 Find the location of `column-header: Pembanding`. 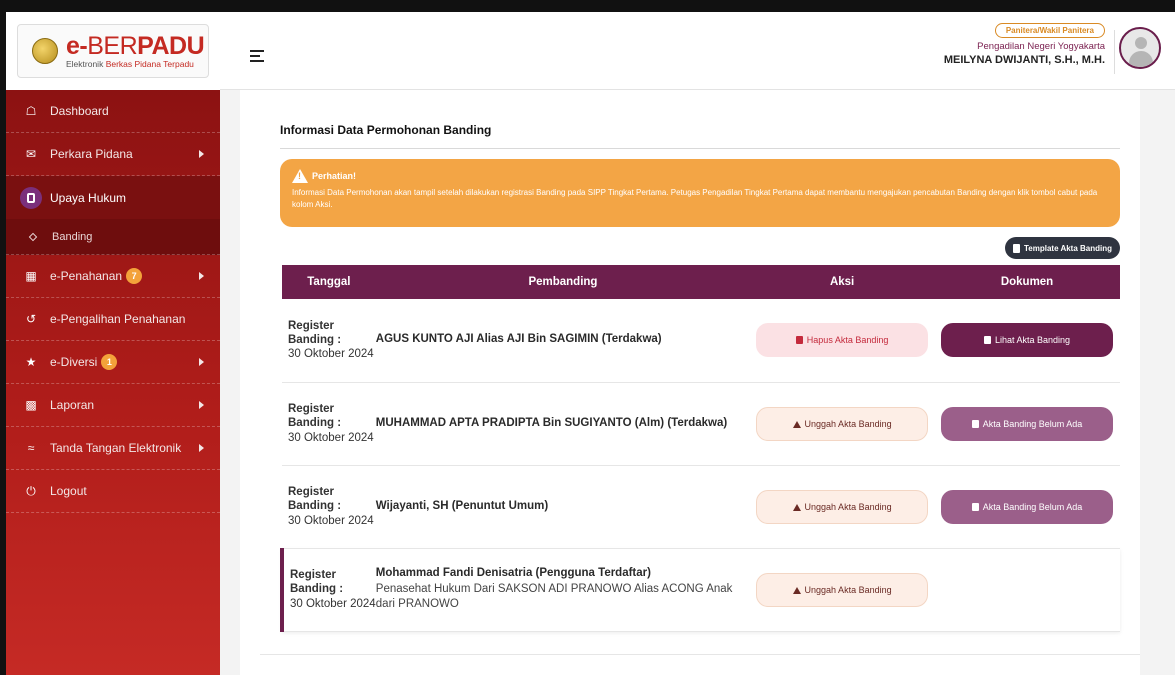

column-header: Pembanding is located at coordinates (563, 282).